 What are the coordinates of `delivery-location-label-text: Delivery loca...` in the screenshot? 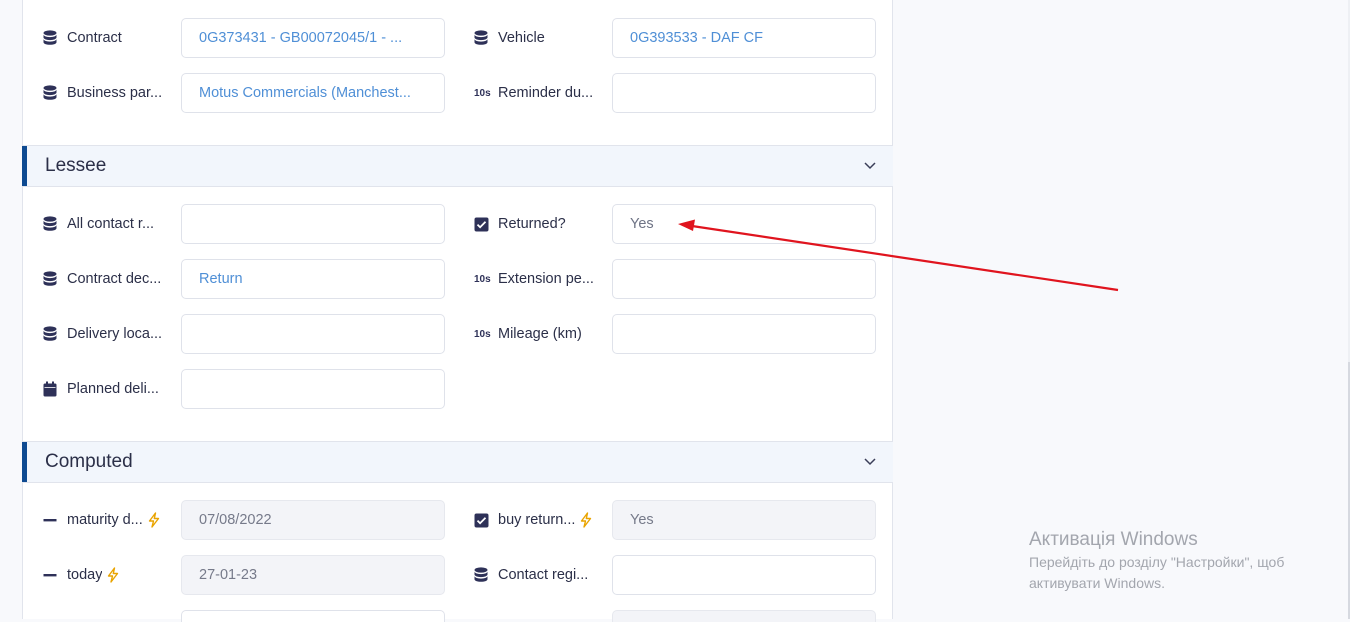 It's located at (115, 334).